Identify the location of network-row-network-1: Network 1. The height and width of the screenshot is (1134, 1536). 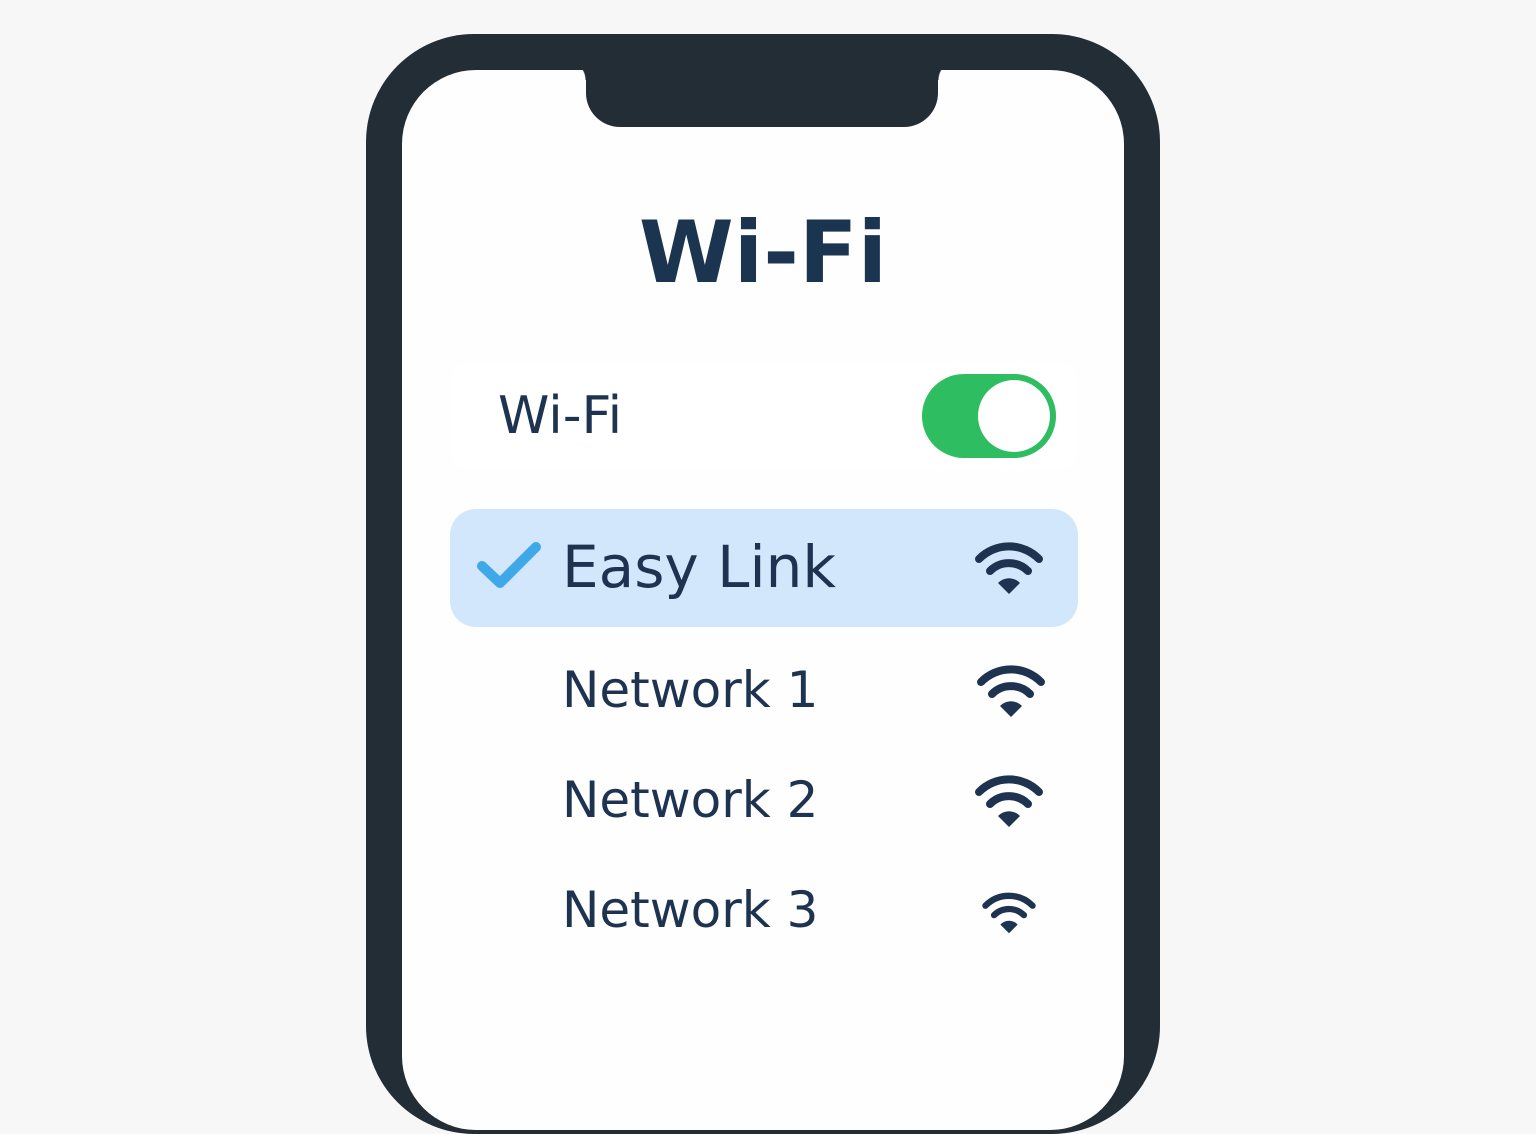
(764, 693).